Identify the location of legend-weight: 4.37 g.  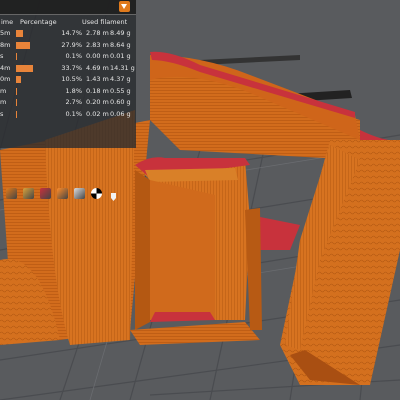
(120, 79).